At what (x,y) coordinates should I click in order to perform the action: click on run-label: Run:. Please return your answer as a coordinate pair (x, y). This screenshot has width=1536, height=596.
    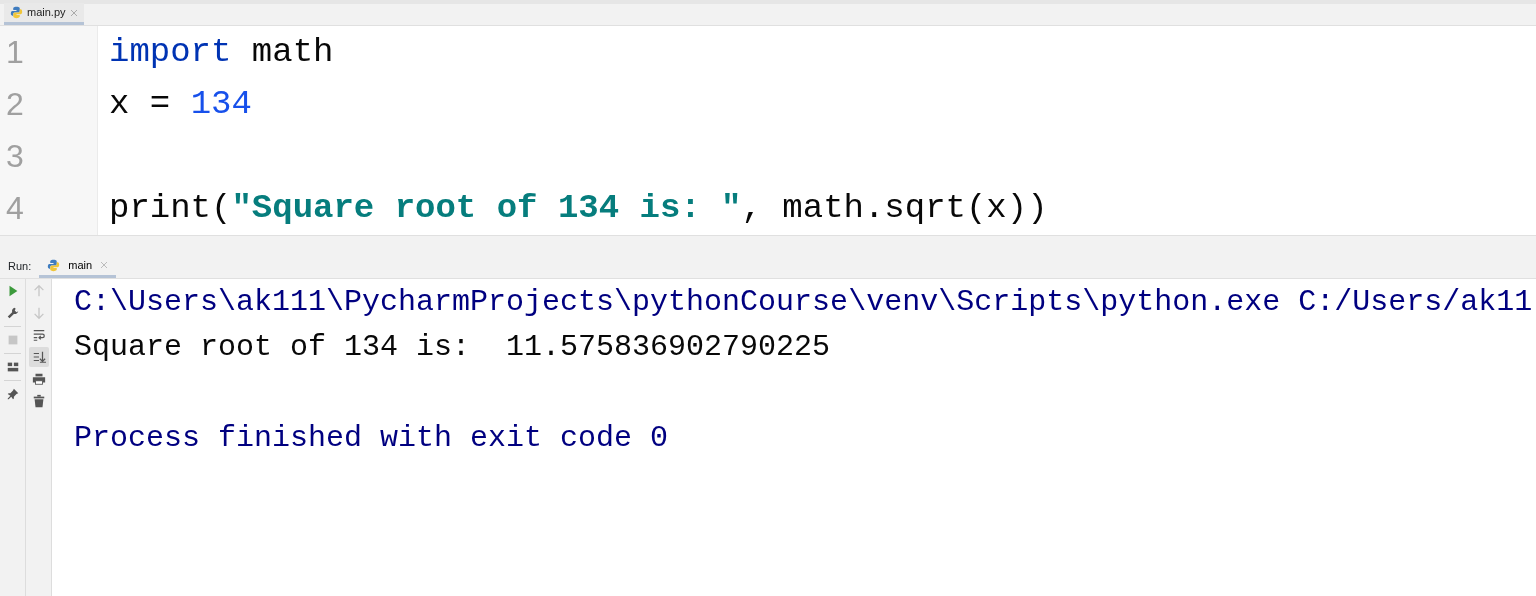
    Looking at the image, I should click on (20, 266).